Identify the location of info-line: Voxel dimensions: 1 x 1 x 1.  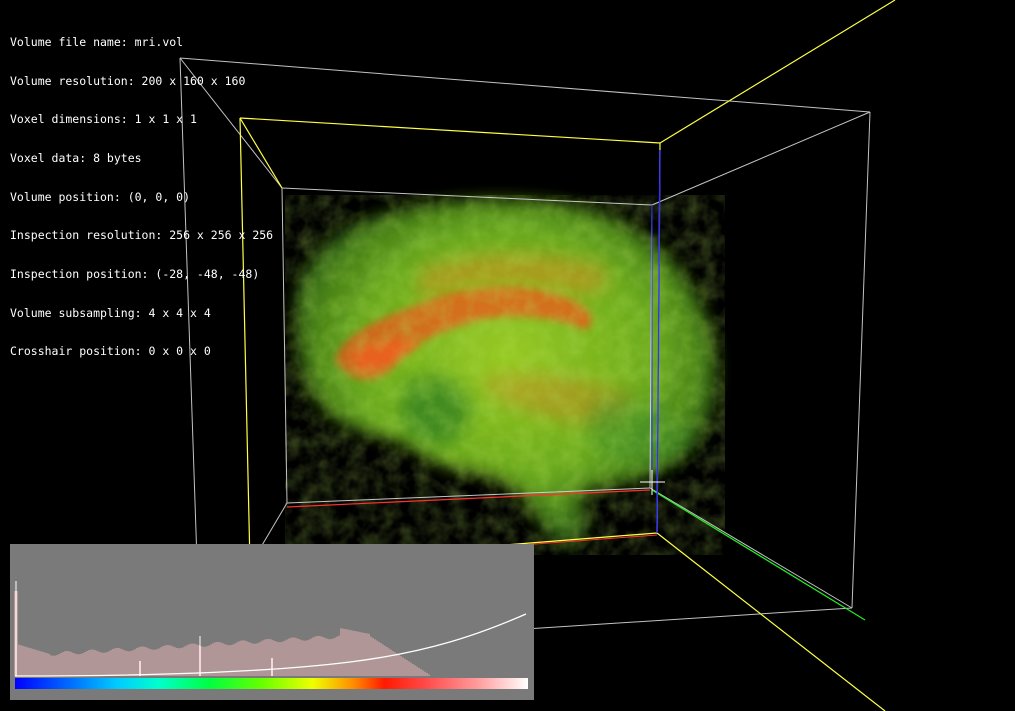
(103, 119).